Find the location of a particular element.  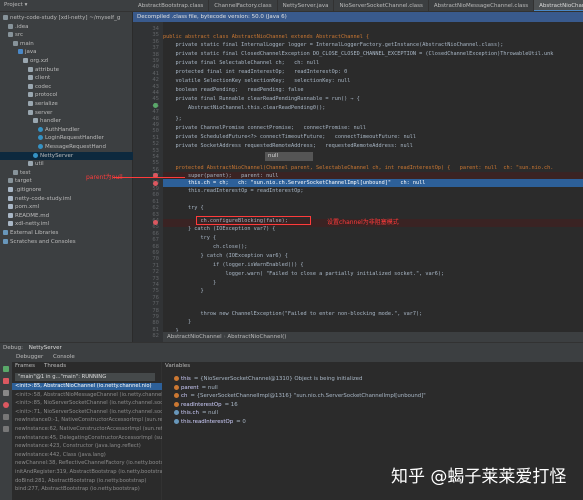

line-number: 68 is located at coordinates (155, 246).